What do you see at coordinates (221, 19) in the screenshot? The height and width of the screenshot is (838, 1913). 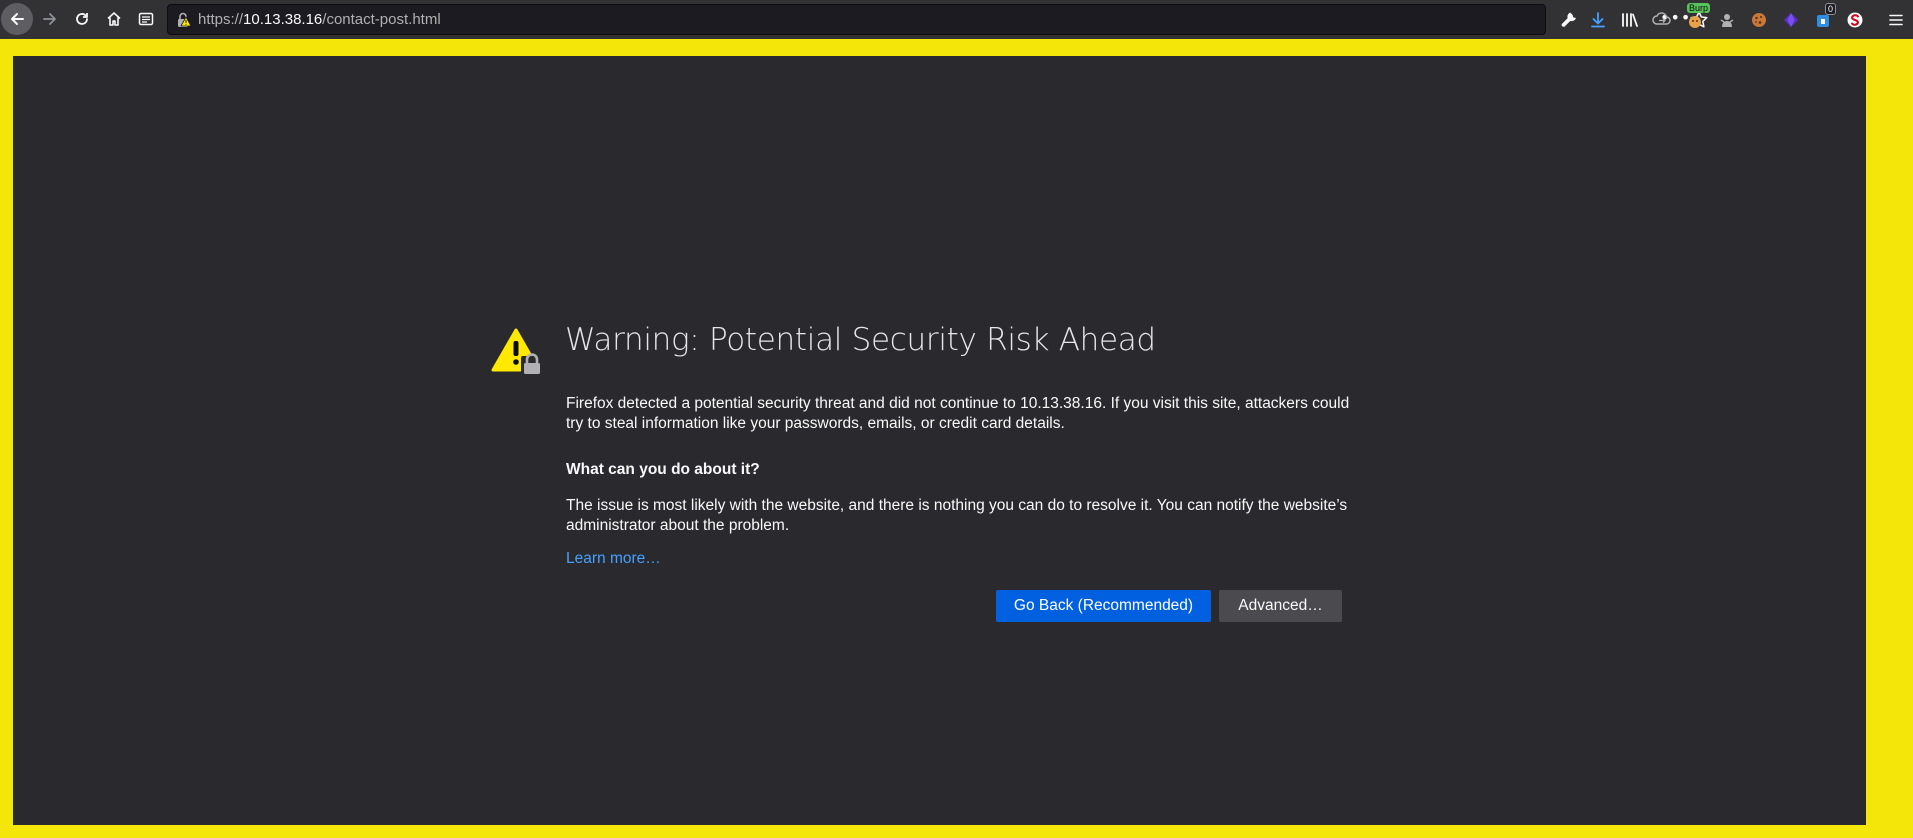 I see `url-scheme: https://` at bounding box center [221, 19].